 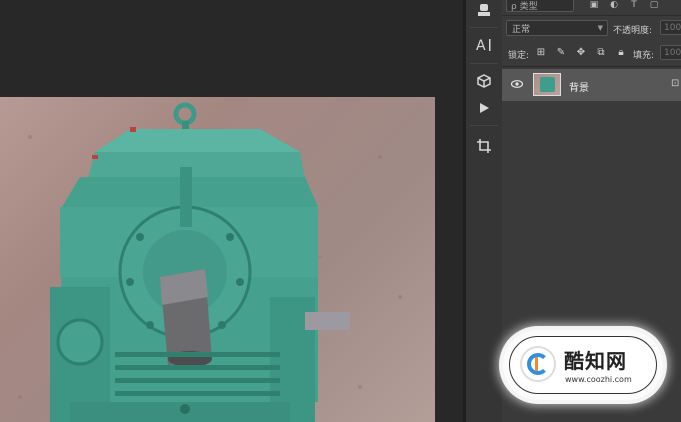 I want to click on panel-icon-strip: A, so click(x=484, y=211).